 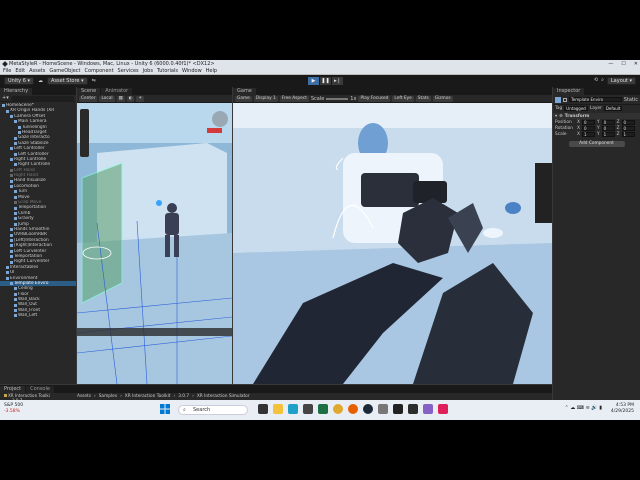 What do you see at coordinates (613, 108) in the screenshot?
I see `layer-dropdown: Default` at bounding box center [613, 108].